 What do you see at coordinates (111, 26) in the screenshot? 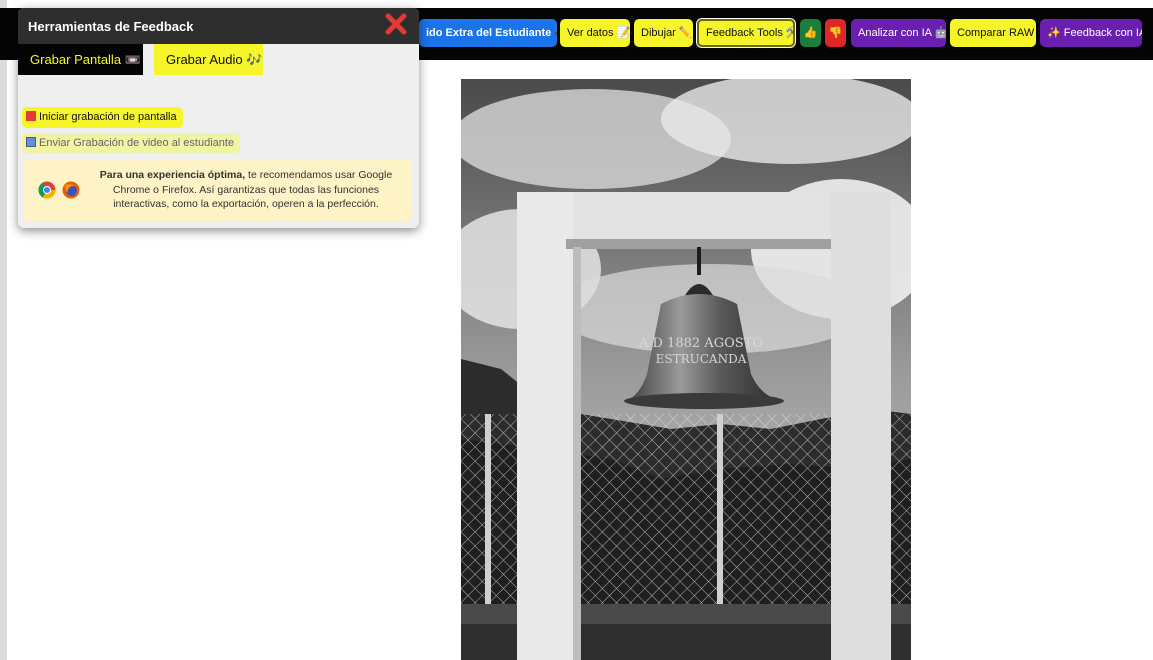
I see `panel-title: Herramientas de Feedback` at bounding box center [111, 26].